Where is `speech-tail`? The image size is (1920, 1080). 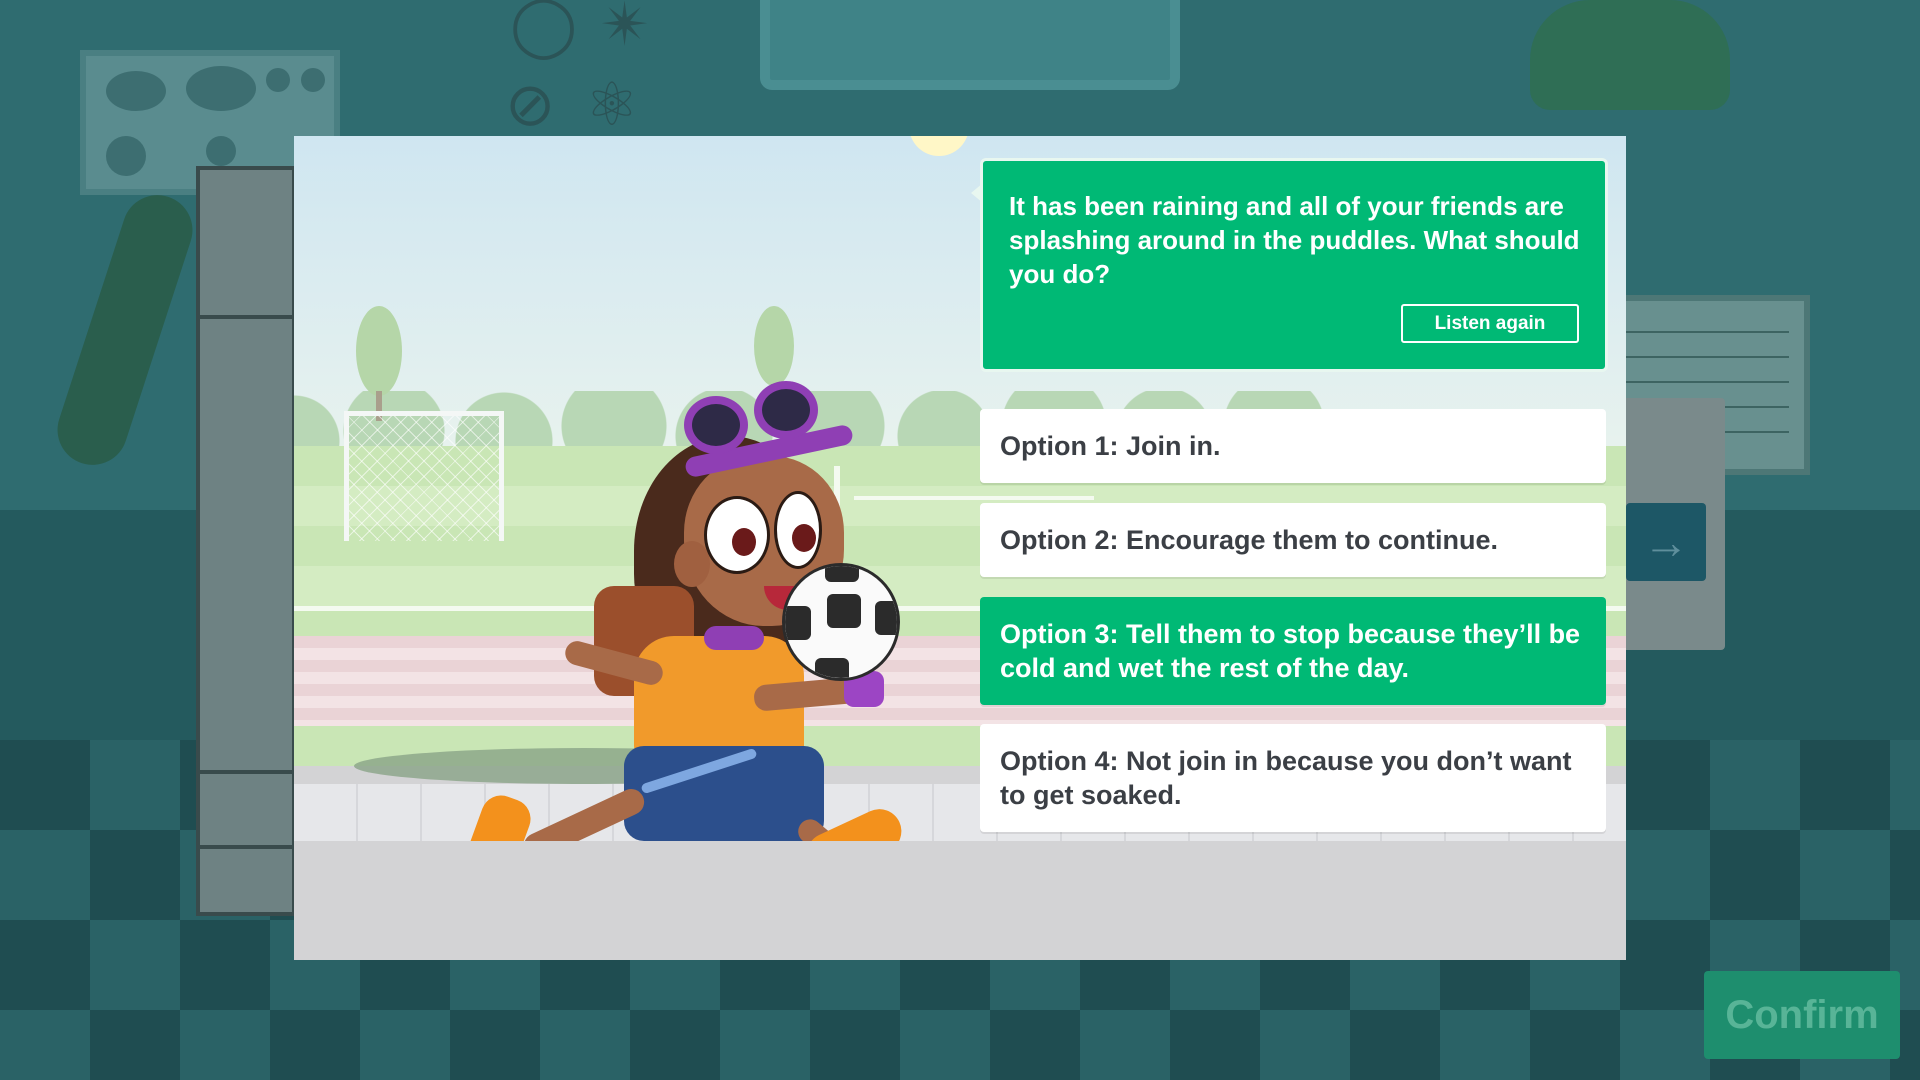
speech-tail is located at coordinates (977, 193).